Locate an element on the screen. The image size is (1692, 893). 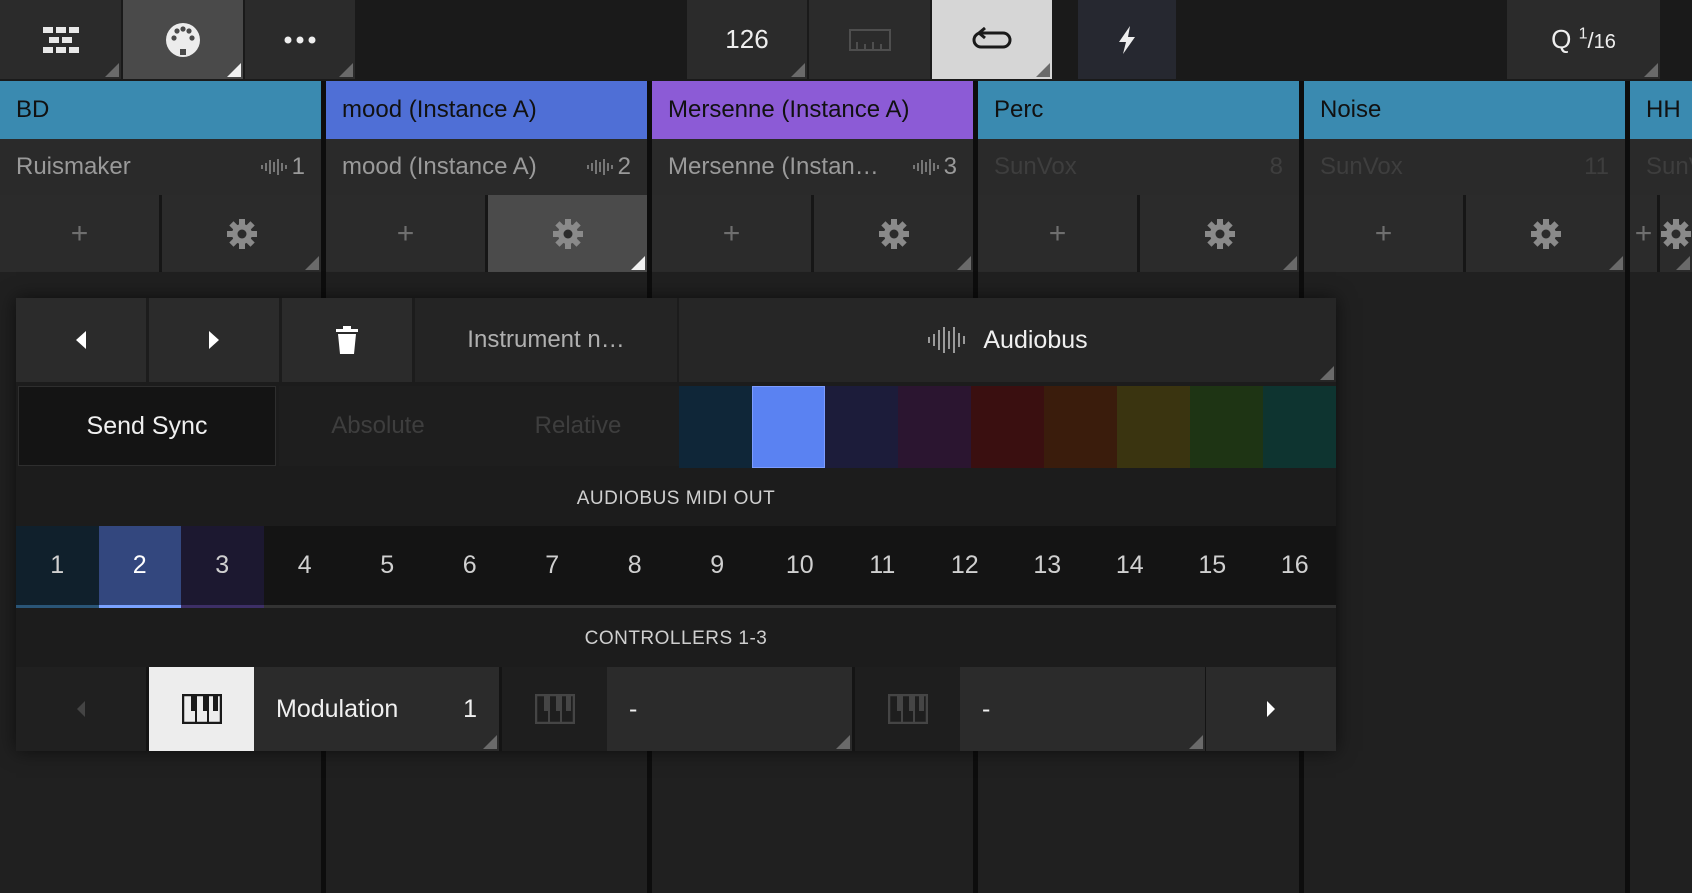
controllers-title: CONTROLLERS 1-3 is located at coordinates (676, 638).